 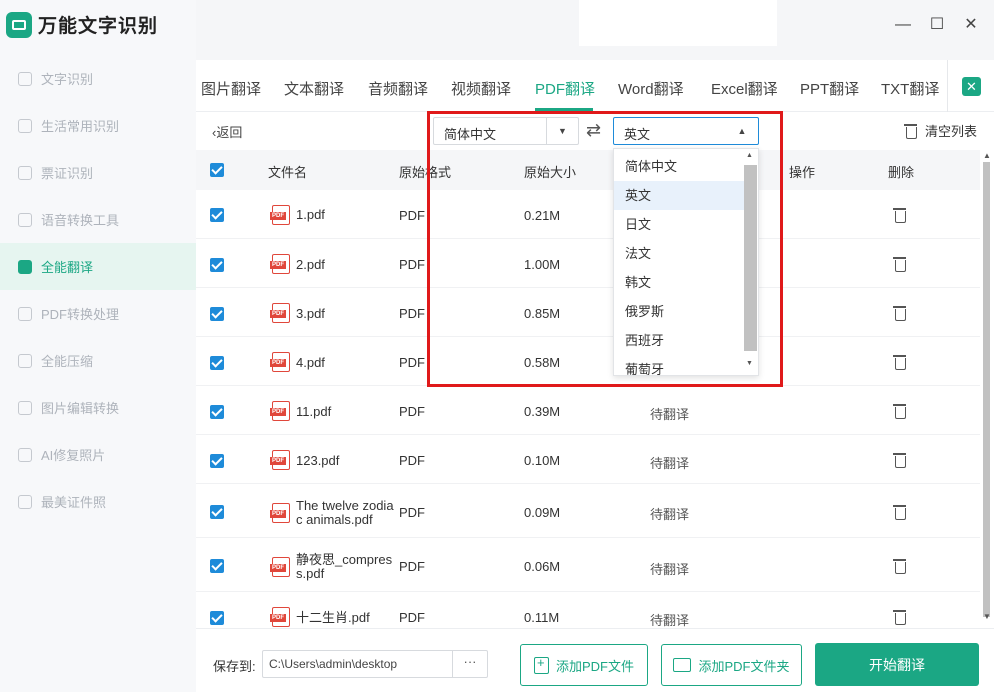 What do you see at coordinates (67, 173) in the screenshot?
I see `sidebar-item-label: 票证识别` at bounding box center [67, 173].